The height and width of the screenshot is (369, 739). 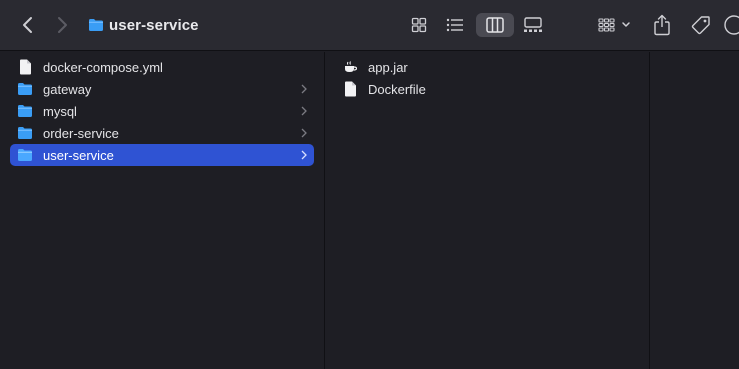 What do you see at coordinates (480, 89) in the screenshot?
I see `list-item: Dockerfile` at bounding box center [480, 89].